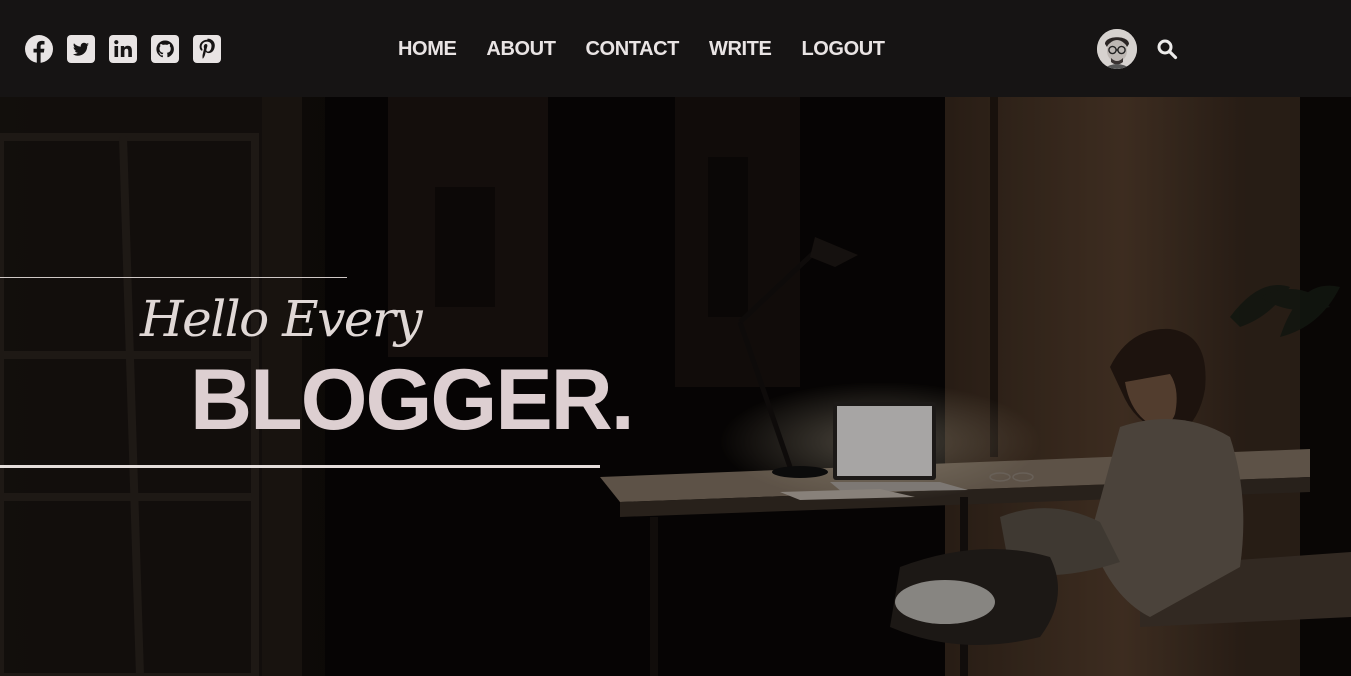 The width and height of the screenshot is (1351, 676). I want to click on top-navbar: HOME ABOUT CONTACT WRITE LOGOUT, so click(675, 48).